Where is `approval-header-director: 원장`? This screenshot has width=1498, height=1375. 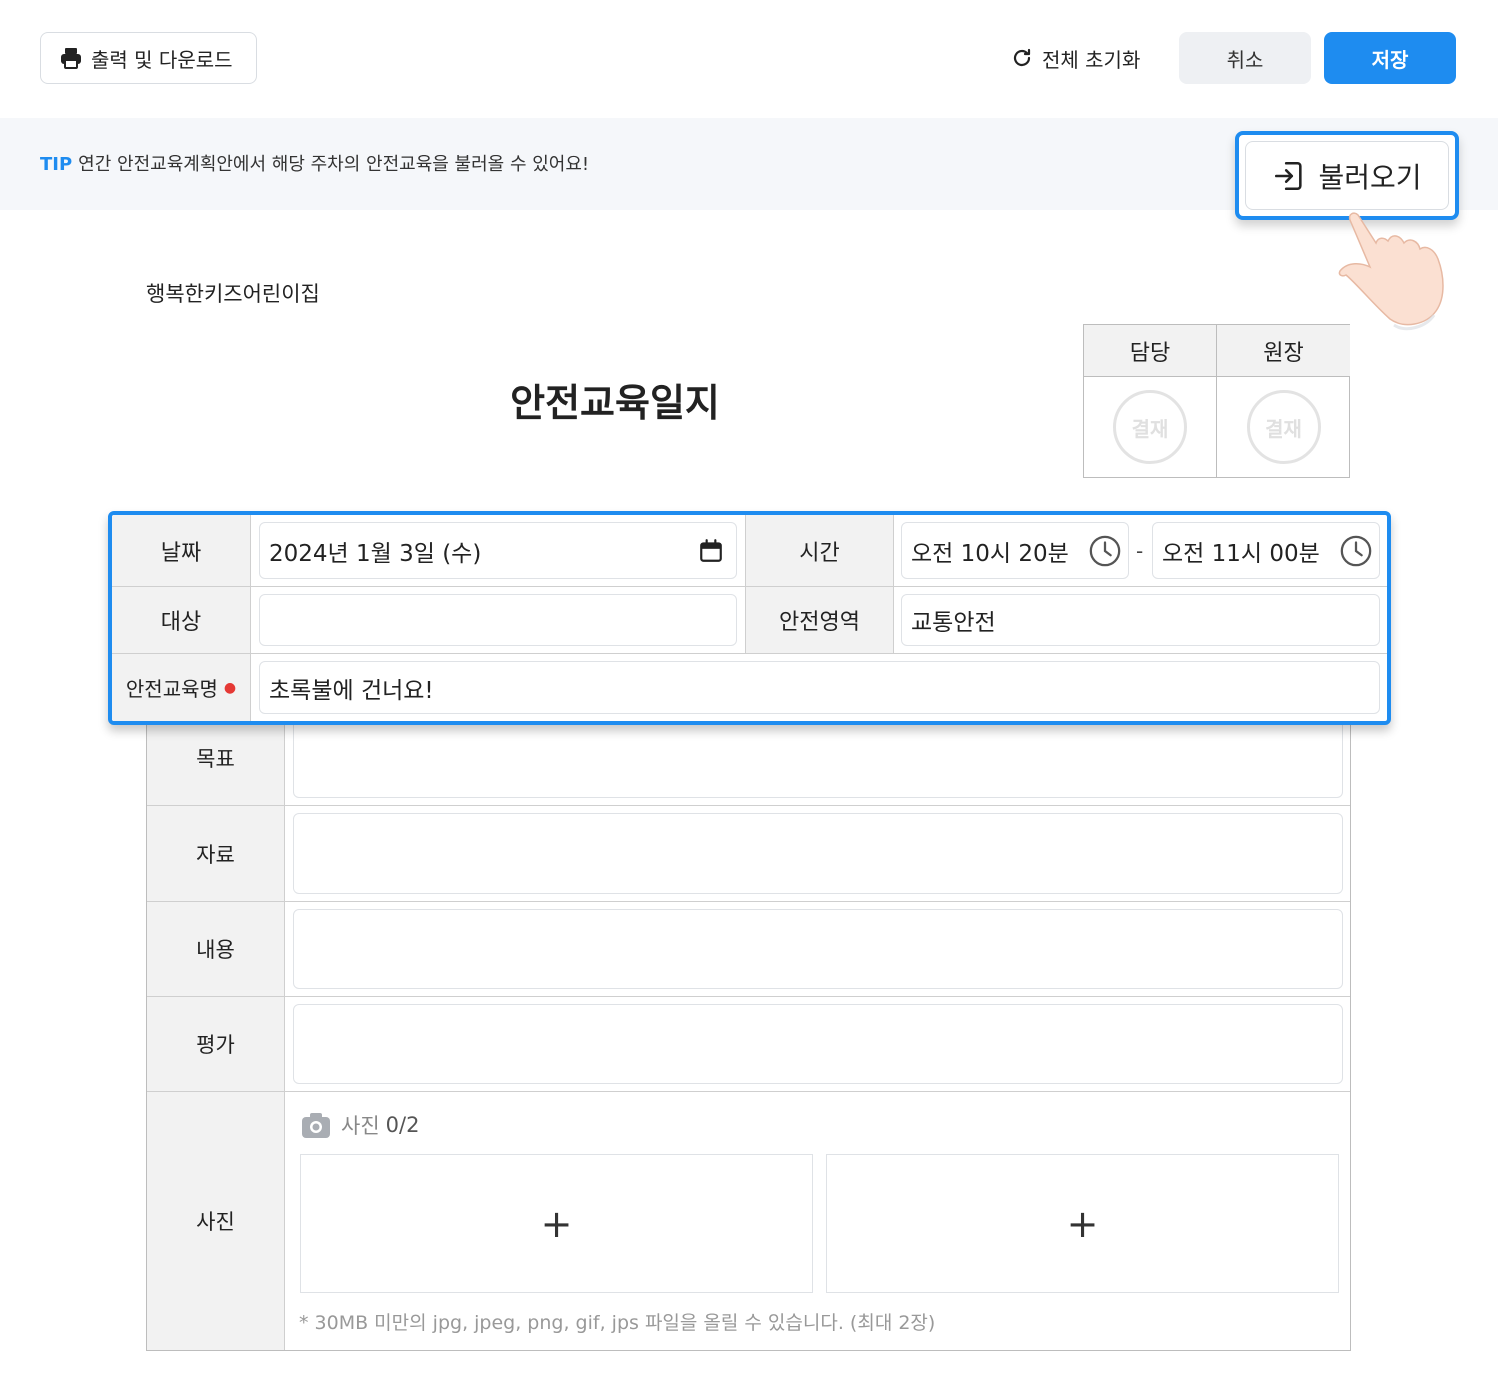
approval-header-director: 원장 is located at coordinates (1283, 351).